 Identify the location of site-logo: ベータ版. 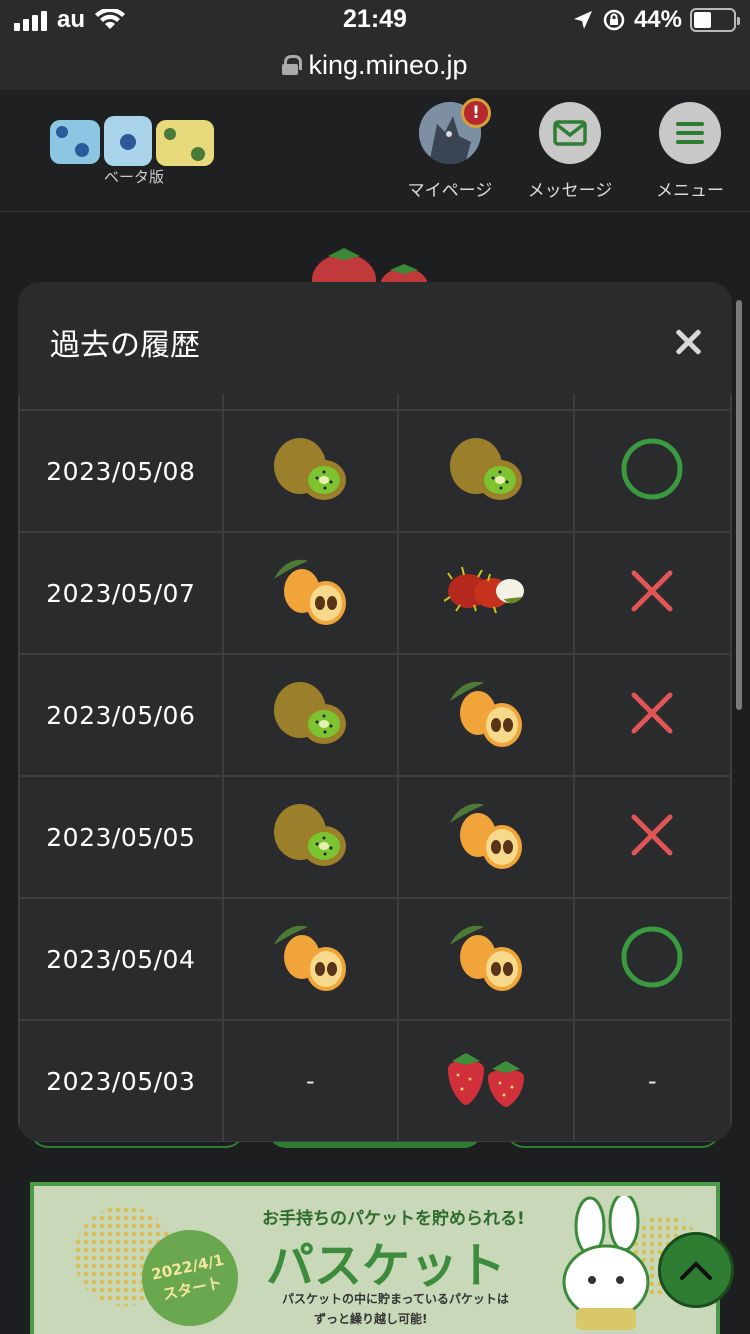
(133, 150).